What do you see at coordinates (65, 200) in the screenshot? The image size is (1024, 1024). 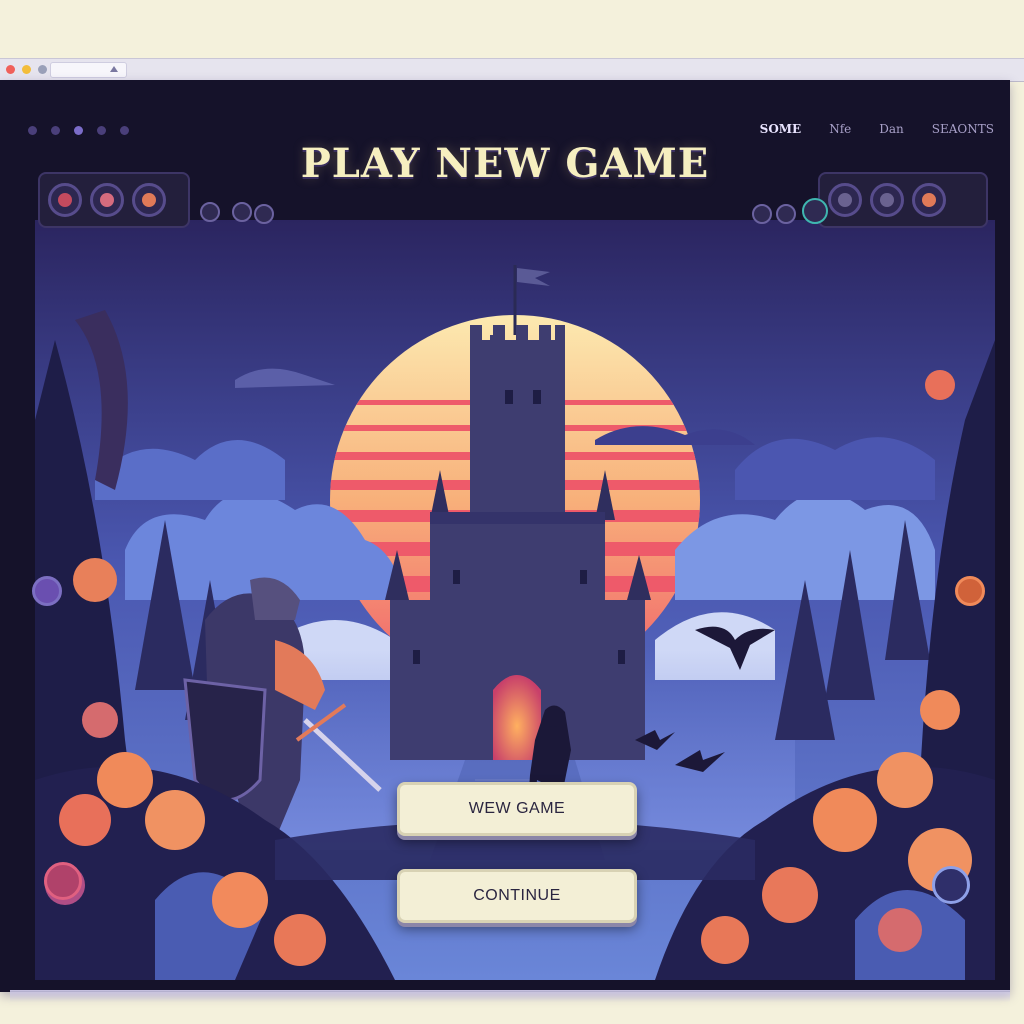 I see `red-gear-icon` at bounding box center [65, 200].